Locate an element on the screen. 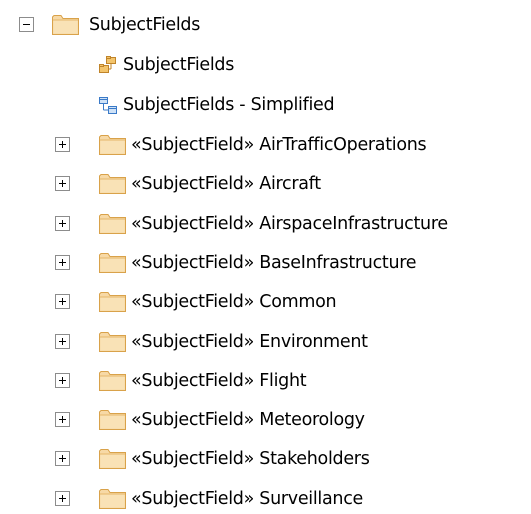  tree-node-diagram: SubjectFields - Simplified is located at coordinates (265, 105).